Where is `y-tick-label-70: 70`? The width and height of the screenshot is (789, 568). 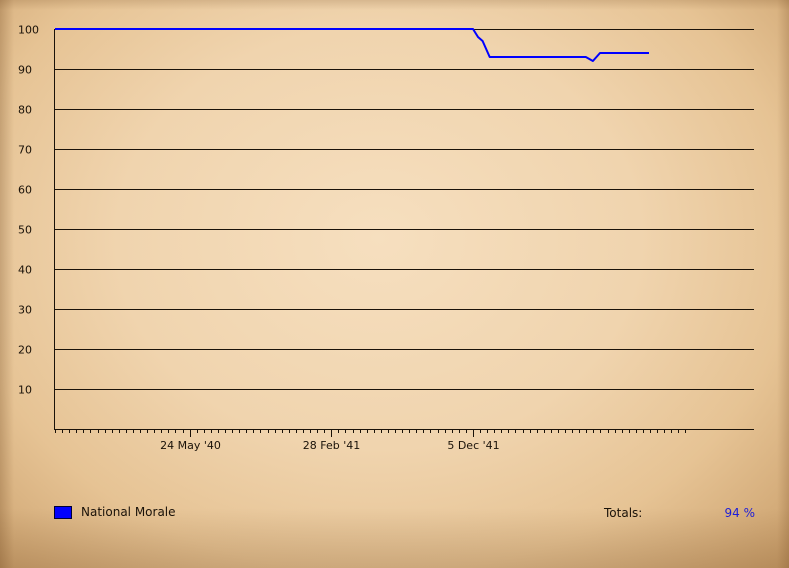
y-tick-label-70: 70 is located at coordinates (25, 150).